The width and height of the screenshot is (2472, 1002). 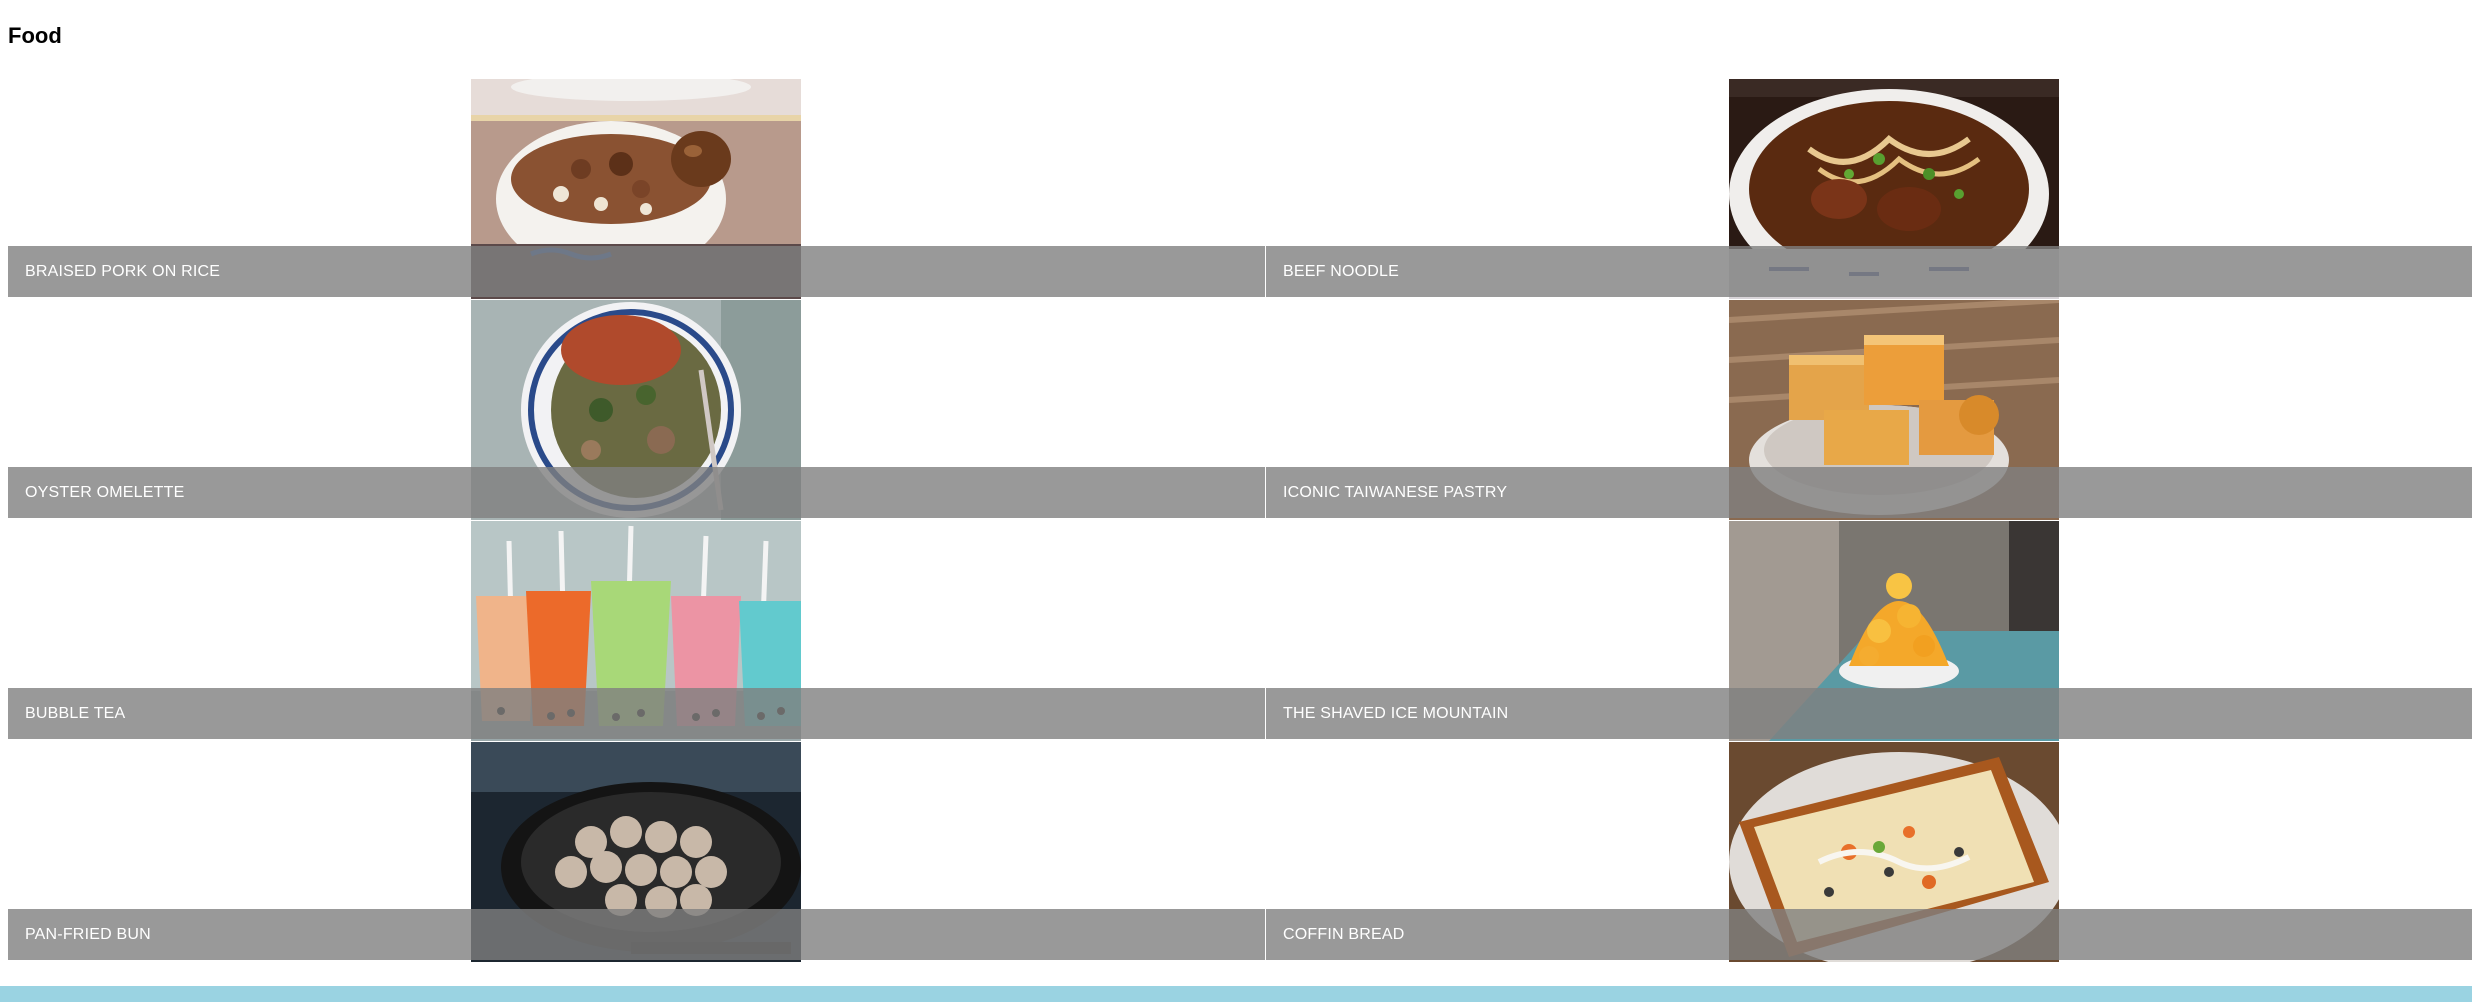 I want to click on food-tile-iconic-taiwanese-pastry: ICONIC TAIWANESE PASTRY, so click(x=1869, y=410).